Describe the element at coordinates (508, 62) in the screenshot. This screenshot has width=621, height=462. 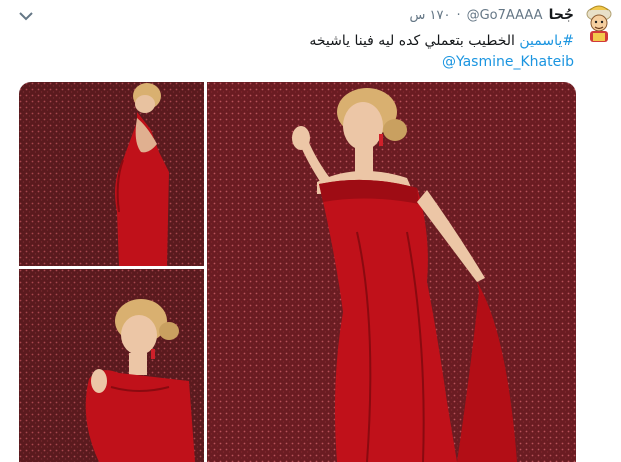
I see `mention-link: @Yasmine_Khateib` at that location.